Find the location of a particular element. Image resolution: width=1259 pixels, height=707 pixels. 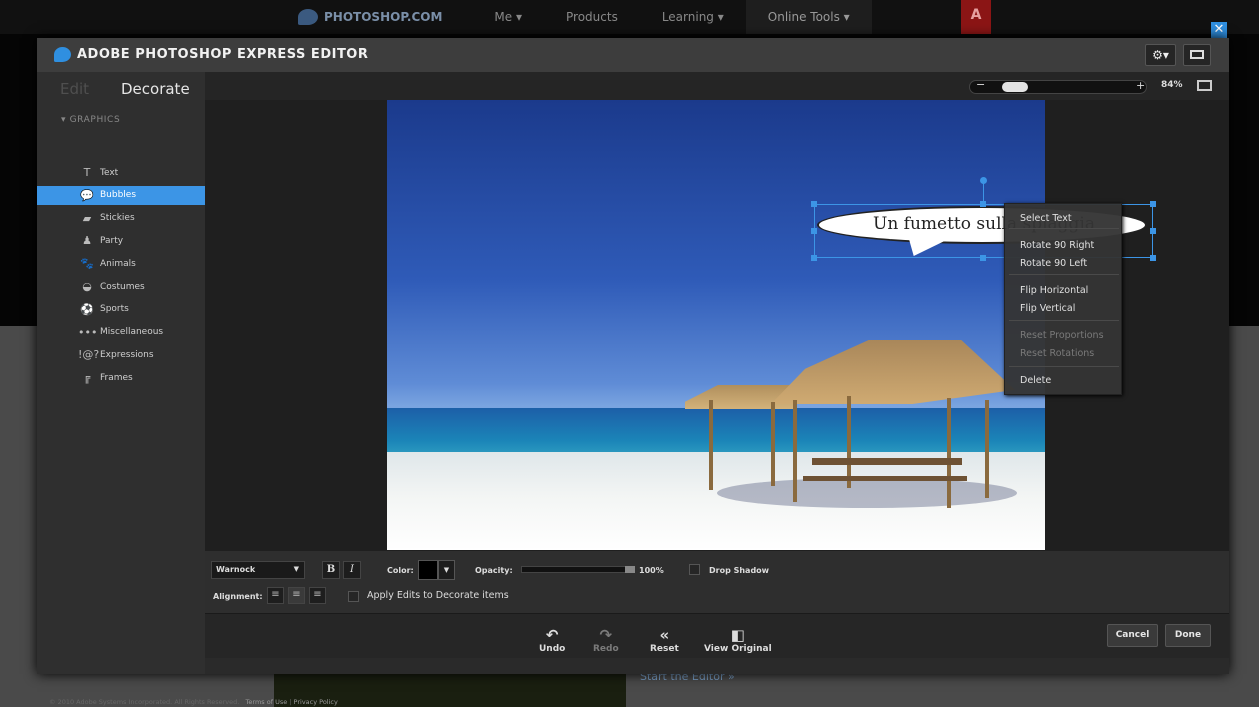

titlebar: ADOBE PHOTOSHOP EXPRESS EDITOR ⚙▾ is located at coordinates (633, 55).